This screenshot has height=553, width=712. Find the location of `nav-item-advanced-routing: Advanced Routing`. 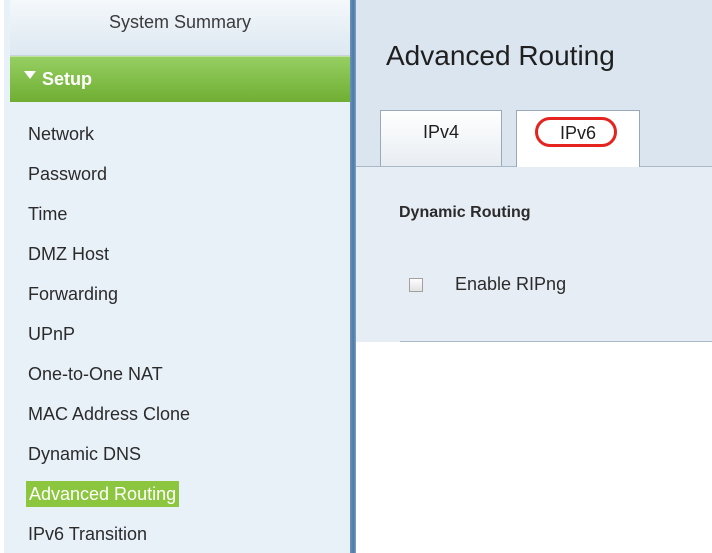

nav-item-advanced-routing: Advanced Routing is located at coordinates (103, 494).